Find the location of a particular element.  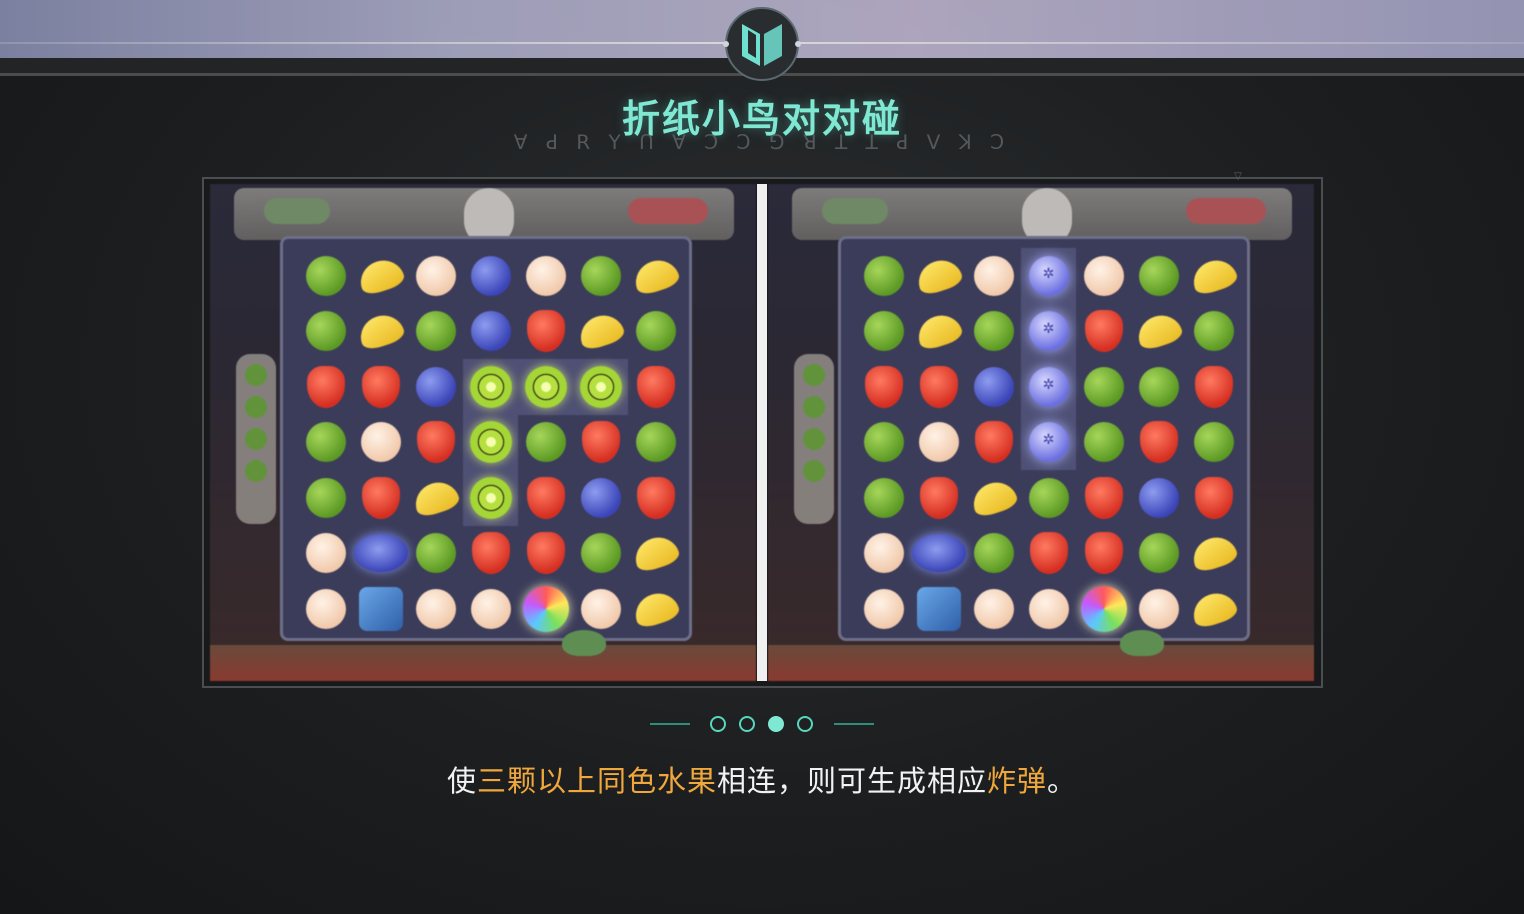

caption-text: 使 is located at coordinates (461, 781).